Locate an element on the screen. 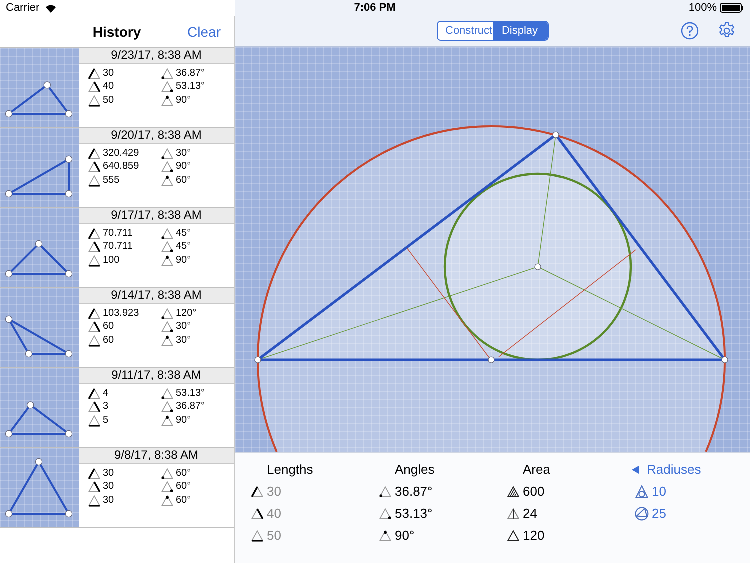 The width and height of the screenshot is (750, 563). measure-value: 600 is located at coordinates (571, 491).